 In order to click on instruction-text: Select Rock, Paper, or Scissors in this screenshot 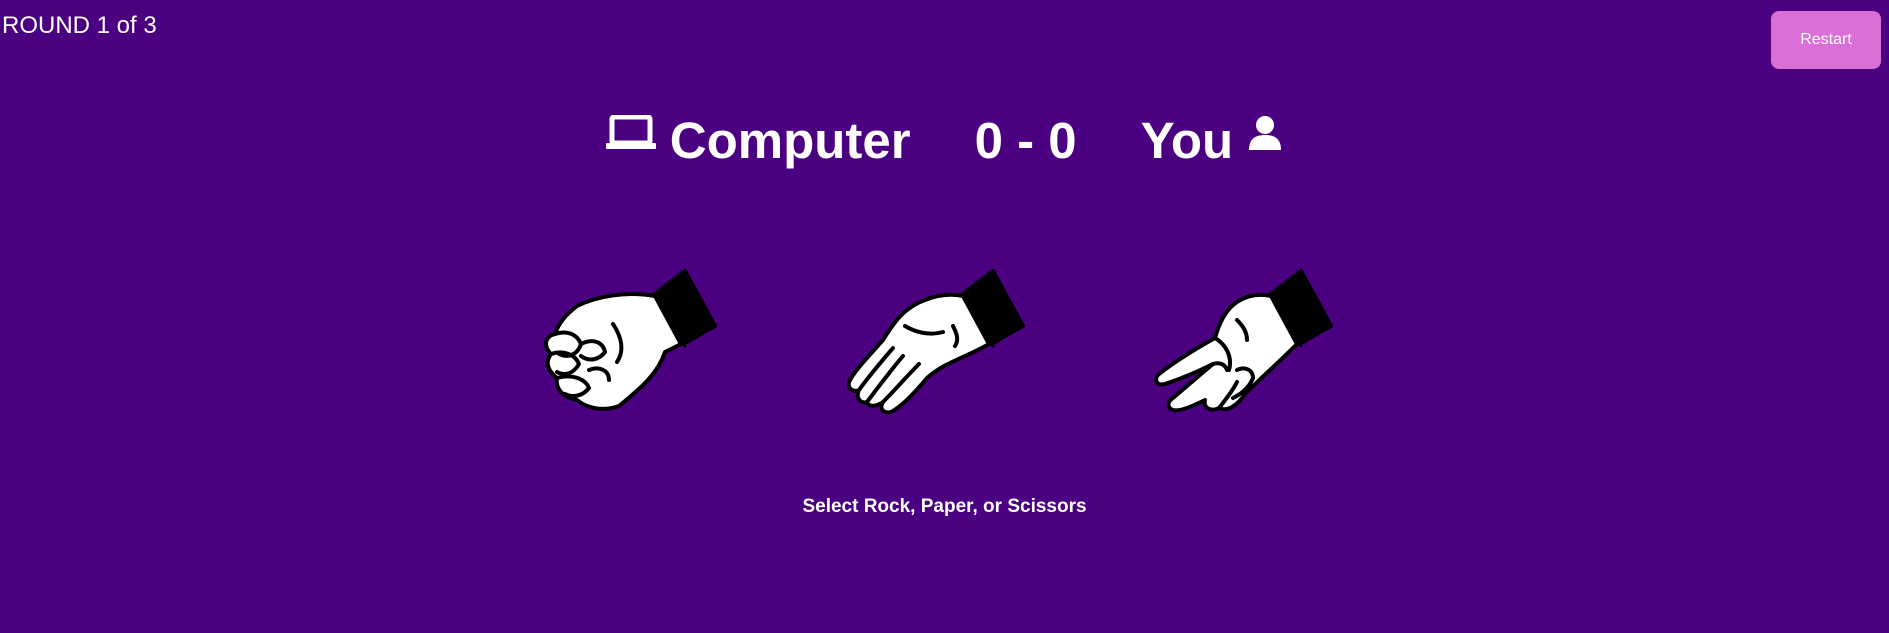, I will do `click(944, 506)`.